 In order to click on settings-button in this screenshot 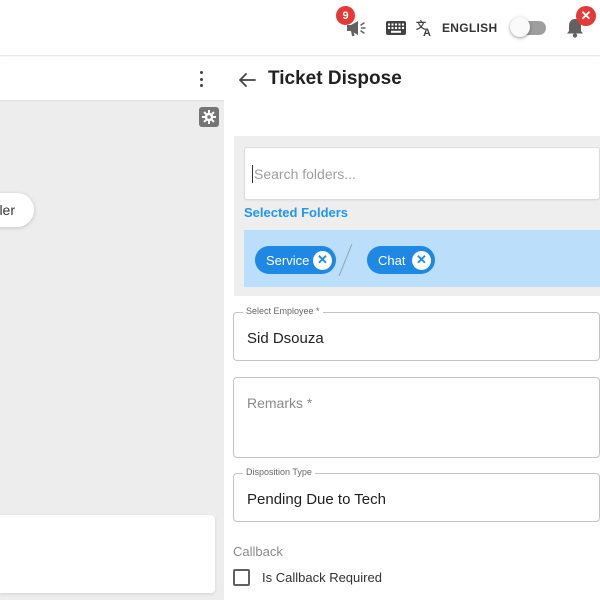, I will do `click(209, 117)`.